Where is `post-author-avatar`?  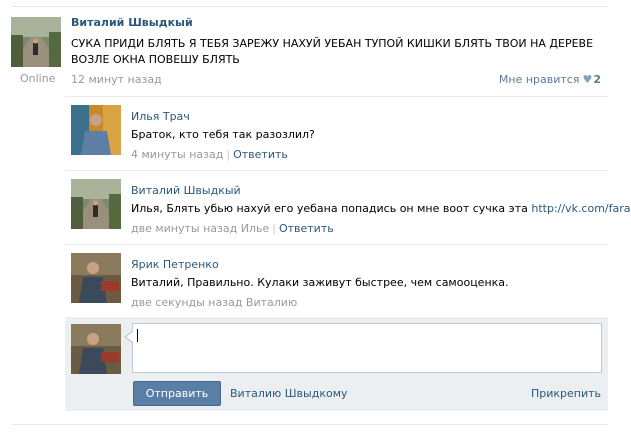 post-author-avatar is located at coordinates (36, 42).